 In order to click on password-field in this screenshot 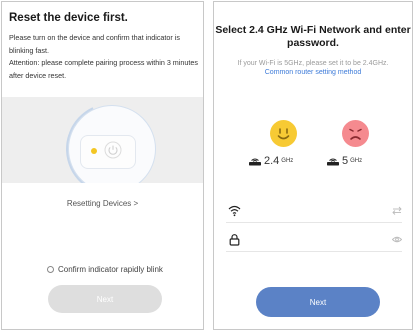, I will do `click(314, 240)`.